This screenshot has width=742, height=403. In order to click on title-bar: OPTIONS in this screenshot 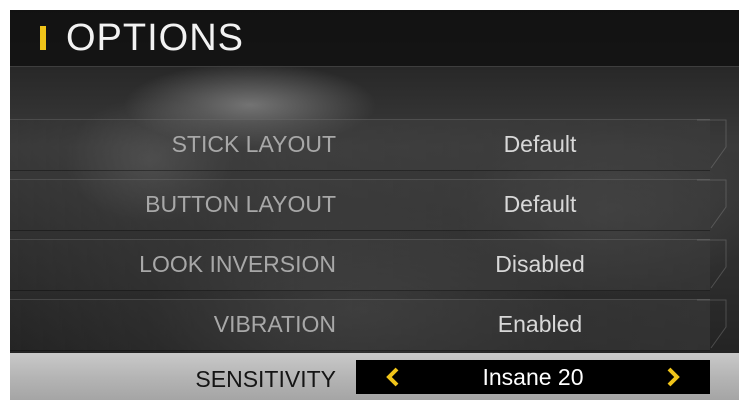, I will do `click(374, 38)`.